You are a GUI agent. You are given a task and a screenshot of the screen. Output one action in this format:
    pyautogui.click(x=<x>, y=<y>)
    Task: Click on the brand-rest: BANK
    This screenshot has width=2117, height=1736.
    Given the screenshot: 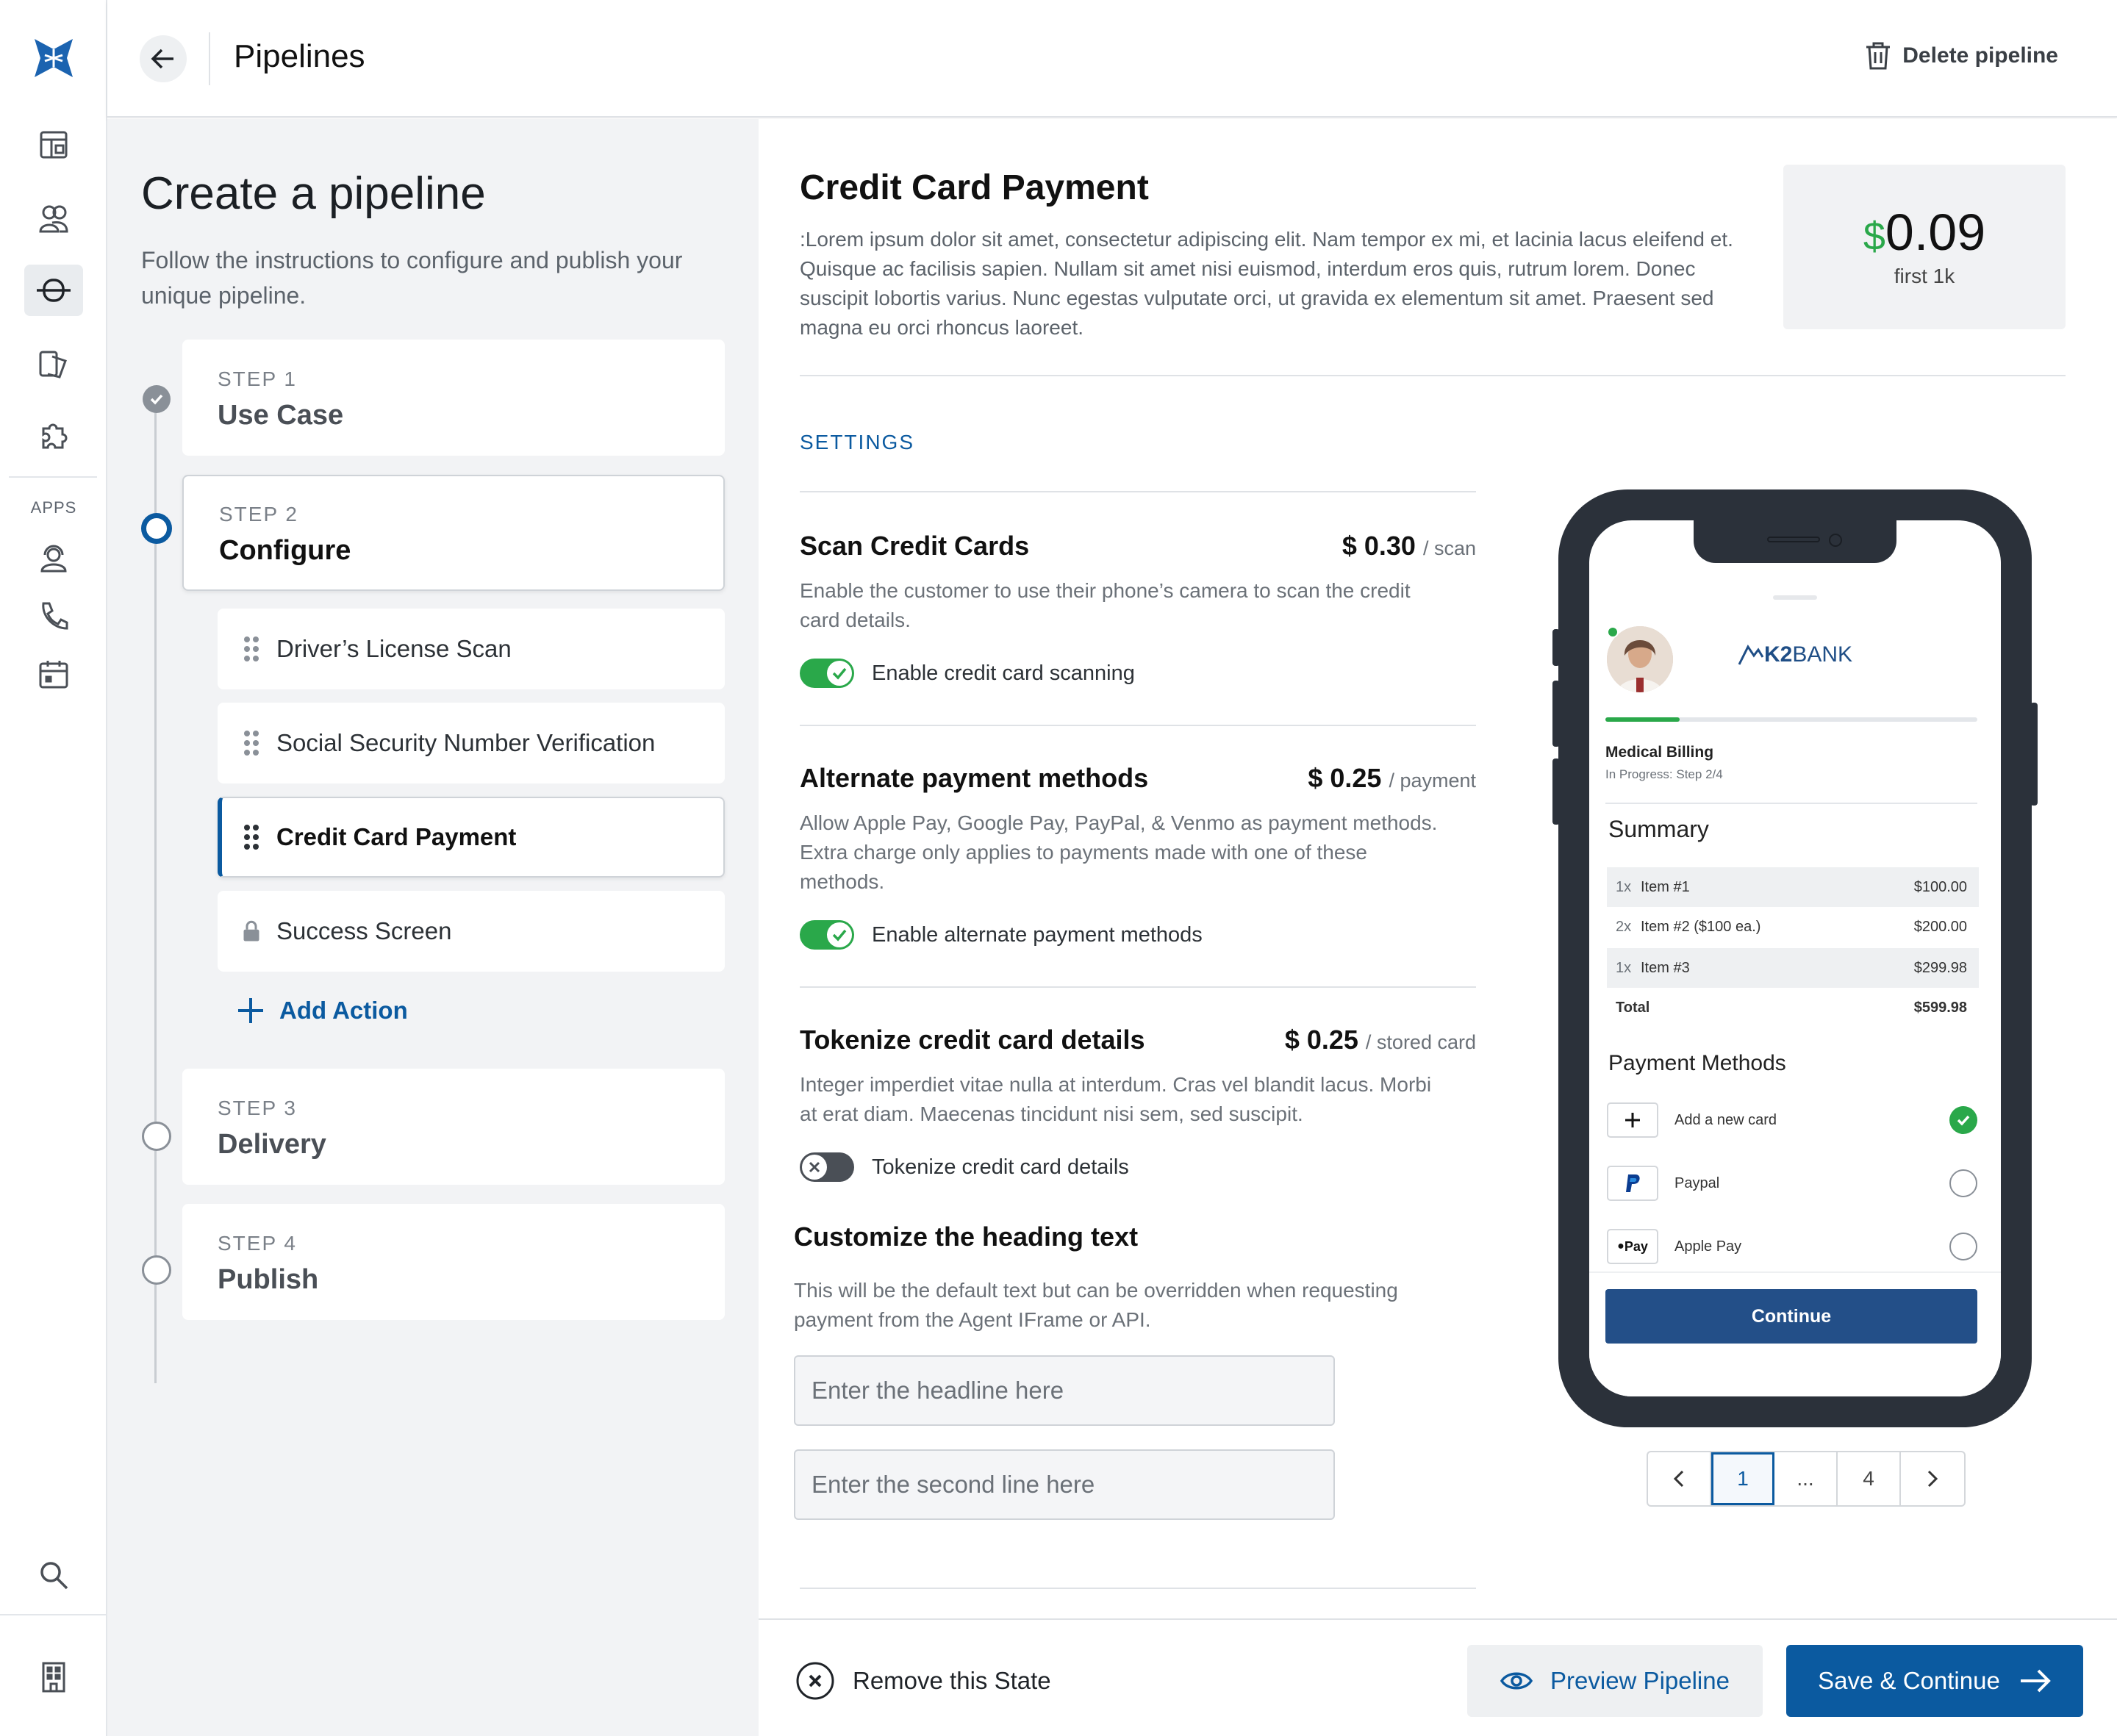 What is the action you would take?
    pyautogui.click(x=1822, y=654)
    